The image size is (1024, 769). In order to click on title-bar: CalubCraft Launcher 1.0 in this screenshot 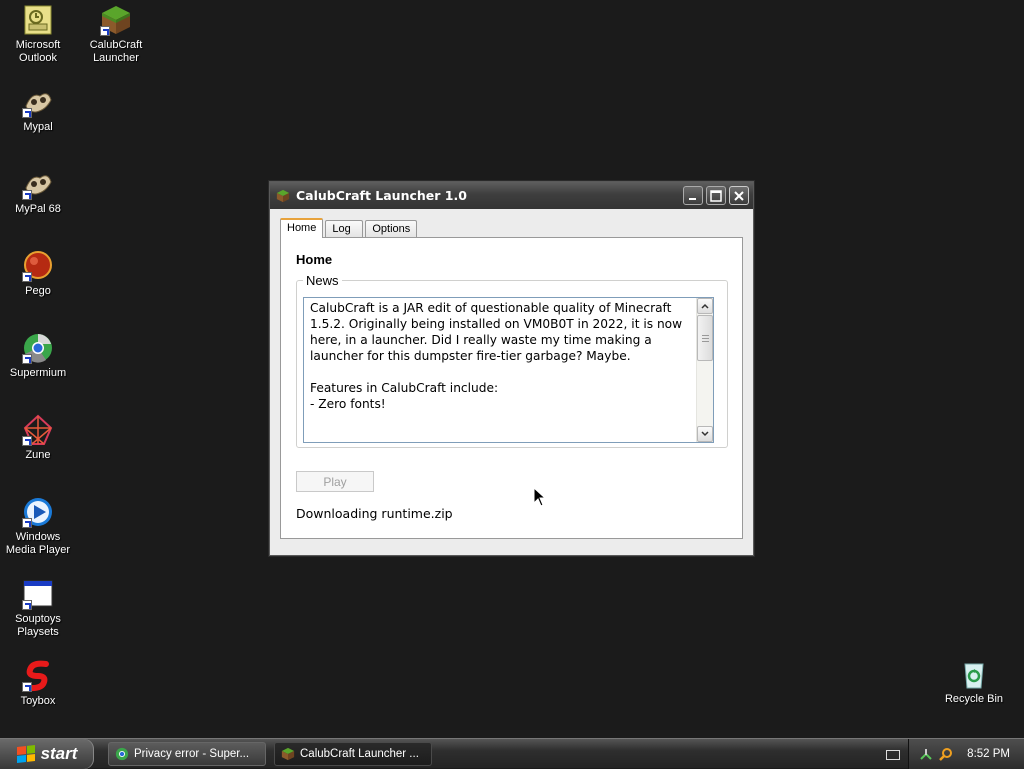, I will do `click(511, 195)`.